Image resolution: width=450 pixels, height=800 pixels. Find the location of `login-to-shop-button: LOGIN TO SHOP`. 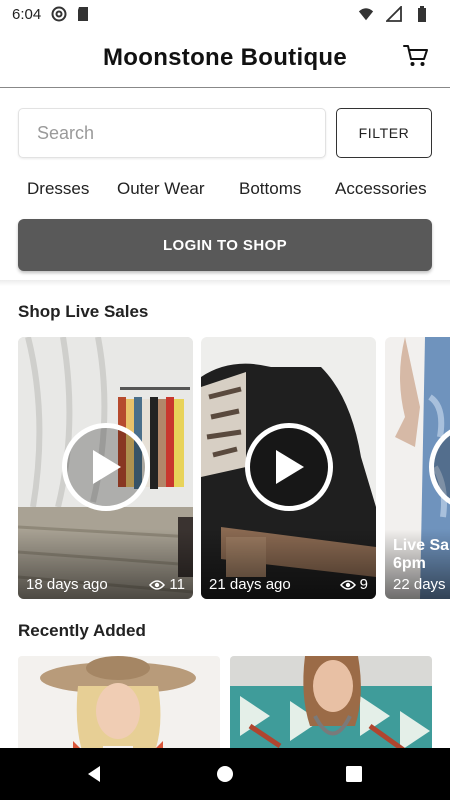

login-to-shop-button: LOGIN TO SHOP is located at coordinates (225, 245).